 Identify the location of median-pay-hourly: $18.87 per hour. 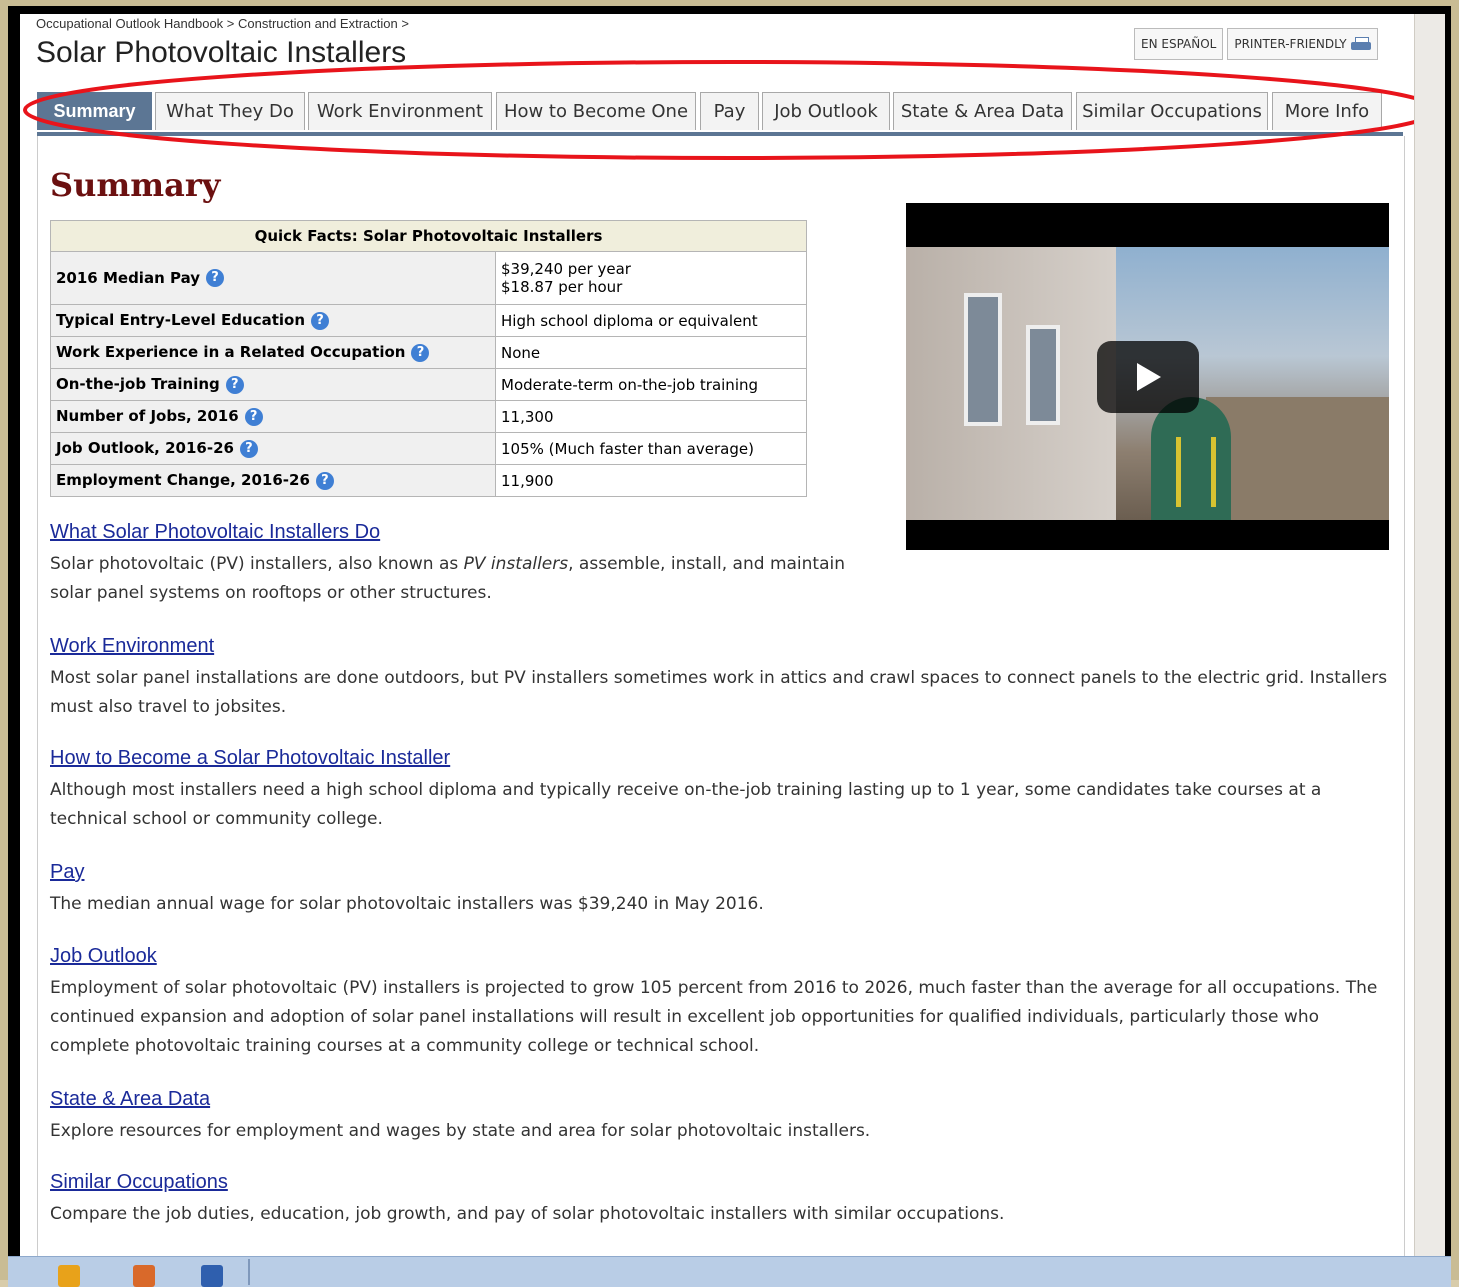
(562, 287).